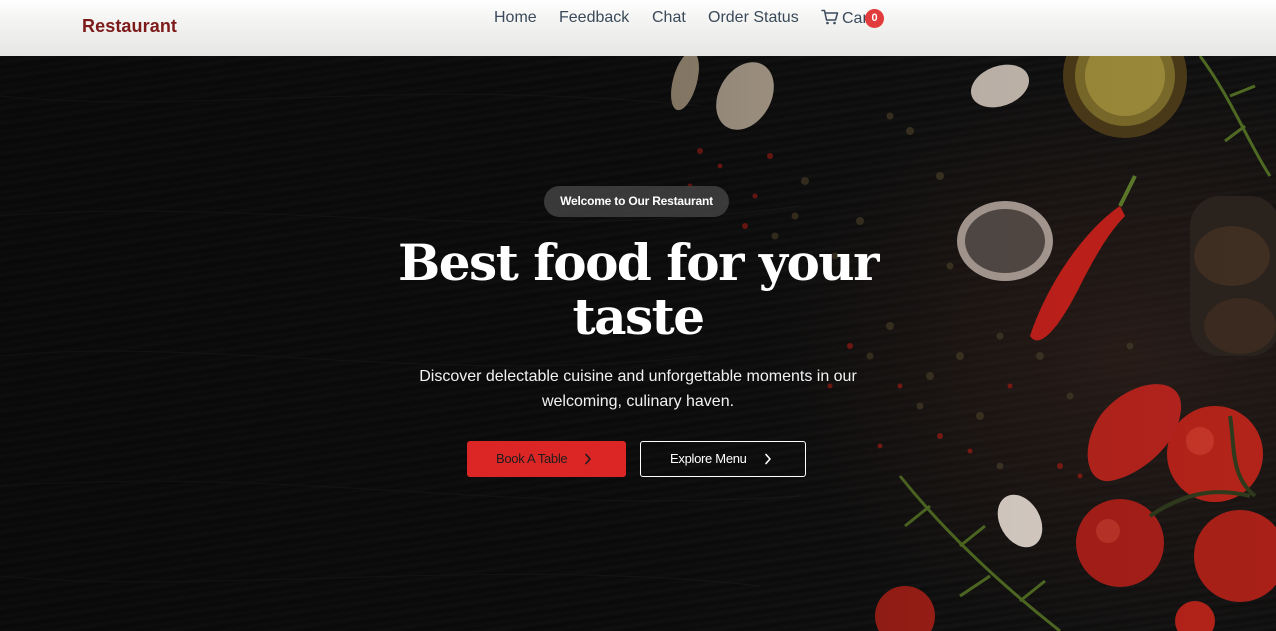  I want to click on book-table-button: Book A Table, so click(546, 459).